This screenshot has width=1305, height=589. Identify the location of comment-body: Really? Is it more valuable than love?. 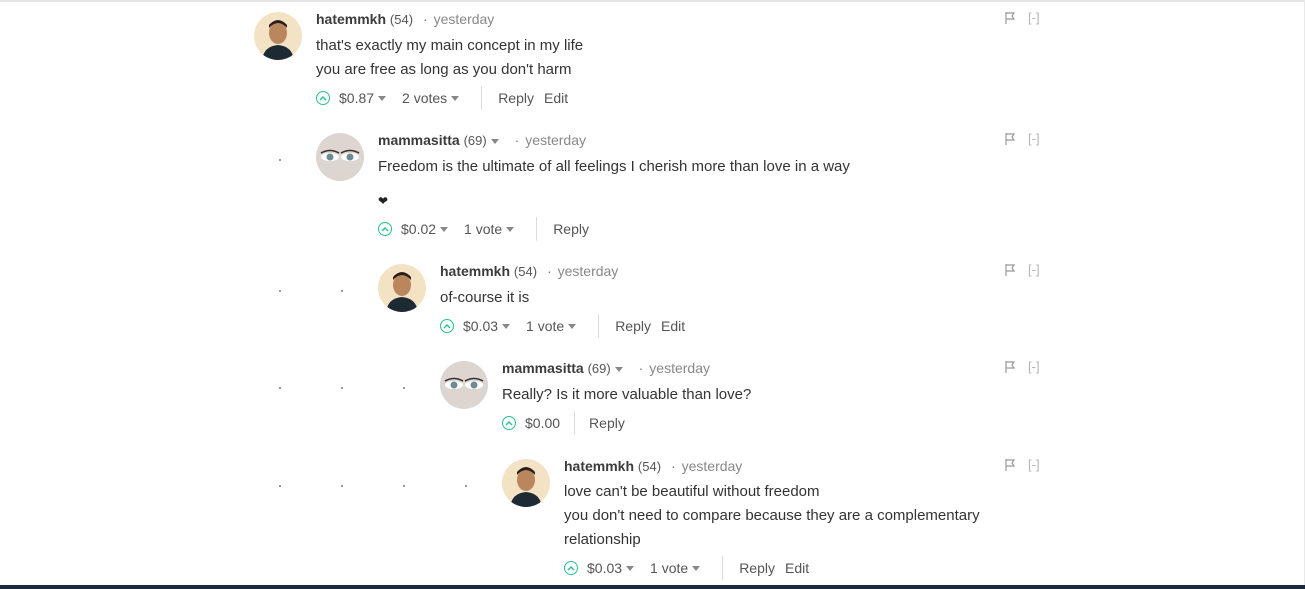
(626, 395).